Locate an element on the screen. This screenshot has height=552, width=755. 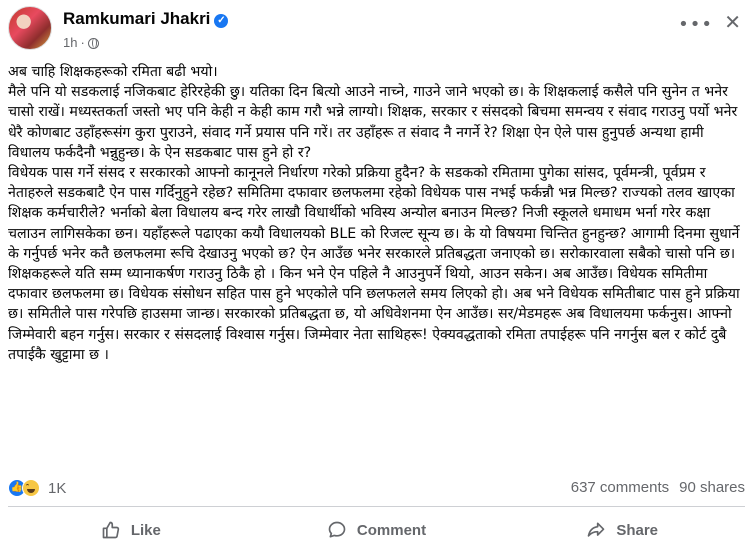
comment-label: Comment is located at coordinates (391, 530).